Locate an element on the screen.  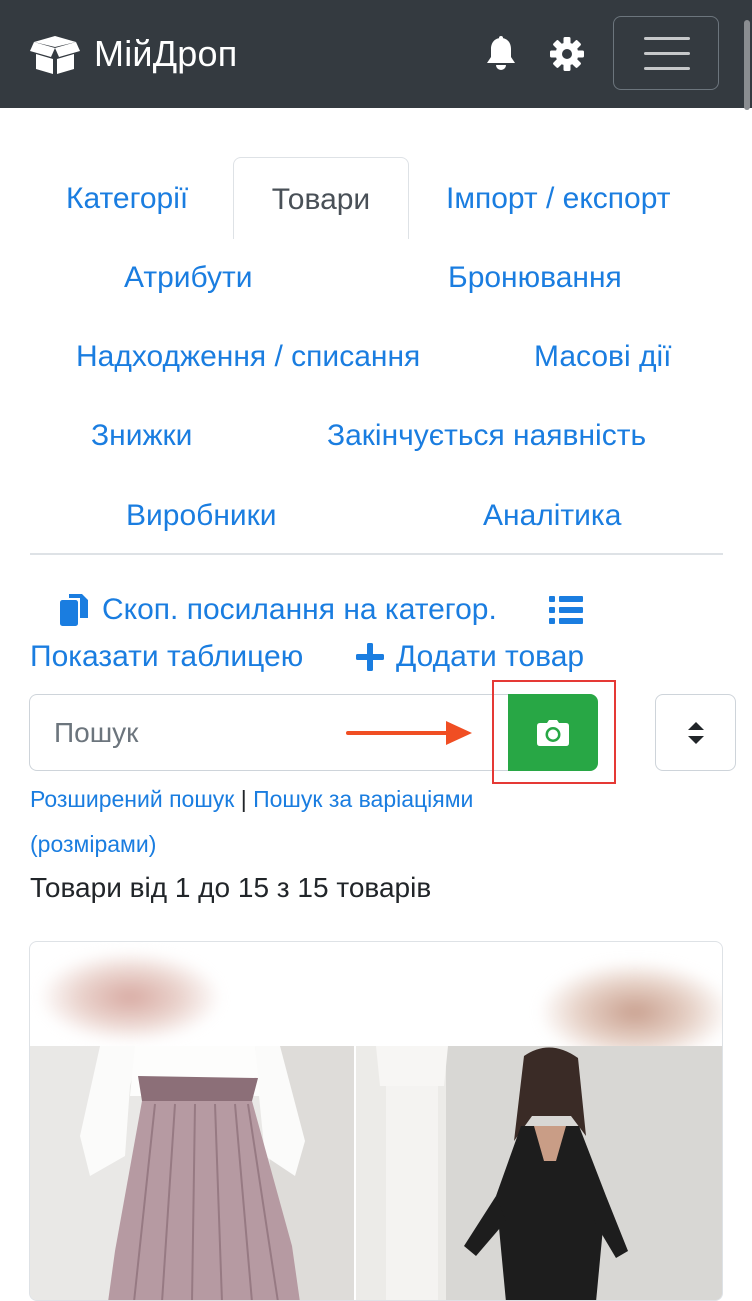
tab-low-stock: Закінчується наявність is located at coordinates (486, 436).